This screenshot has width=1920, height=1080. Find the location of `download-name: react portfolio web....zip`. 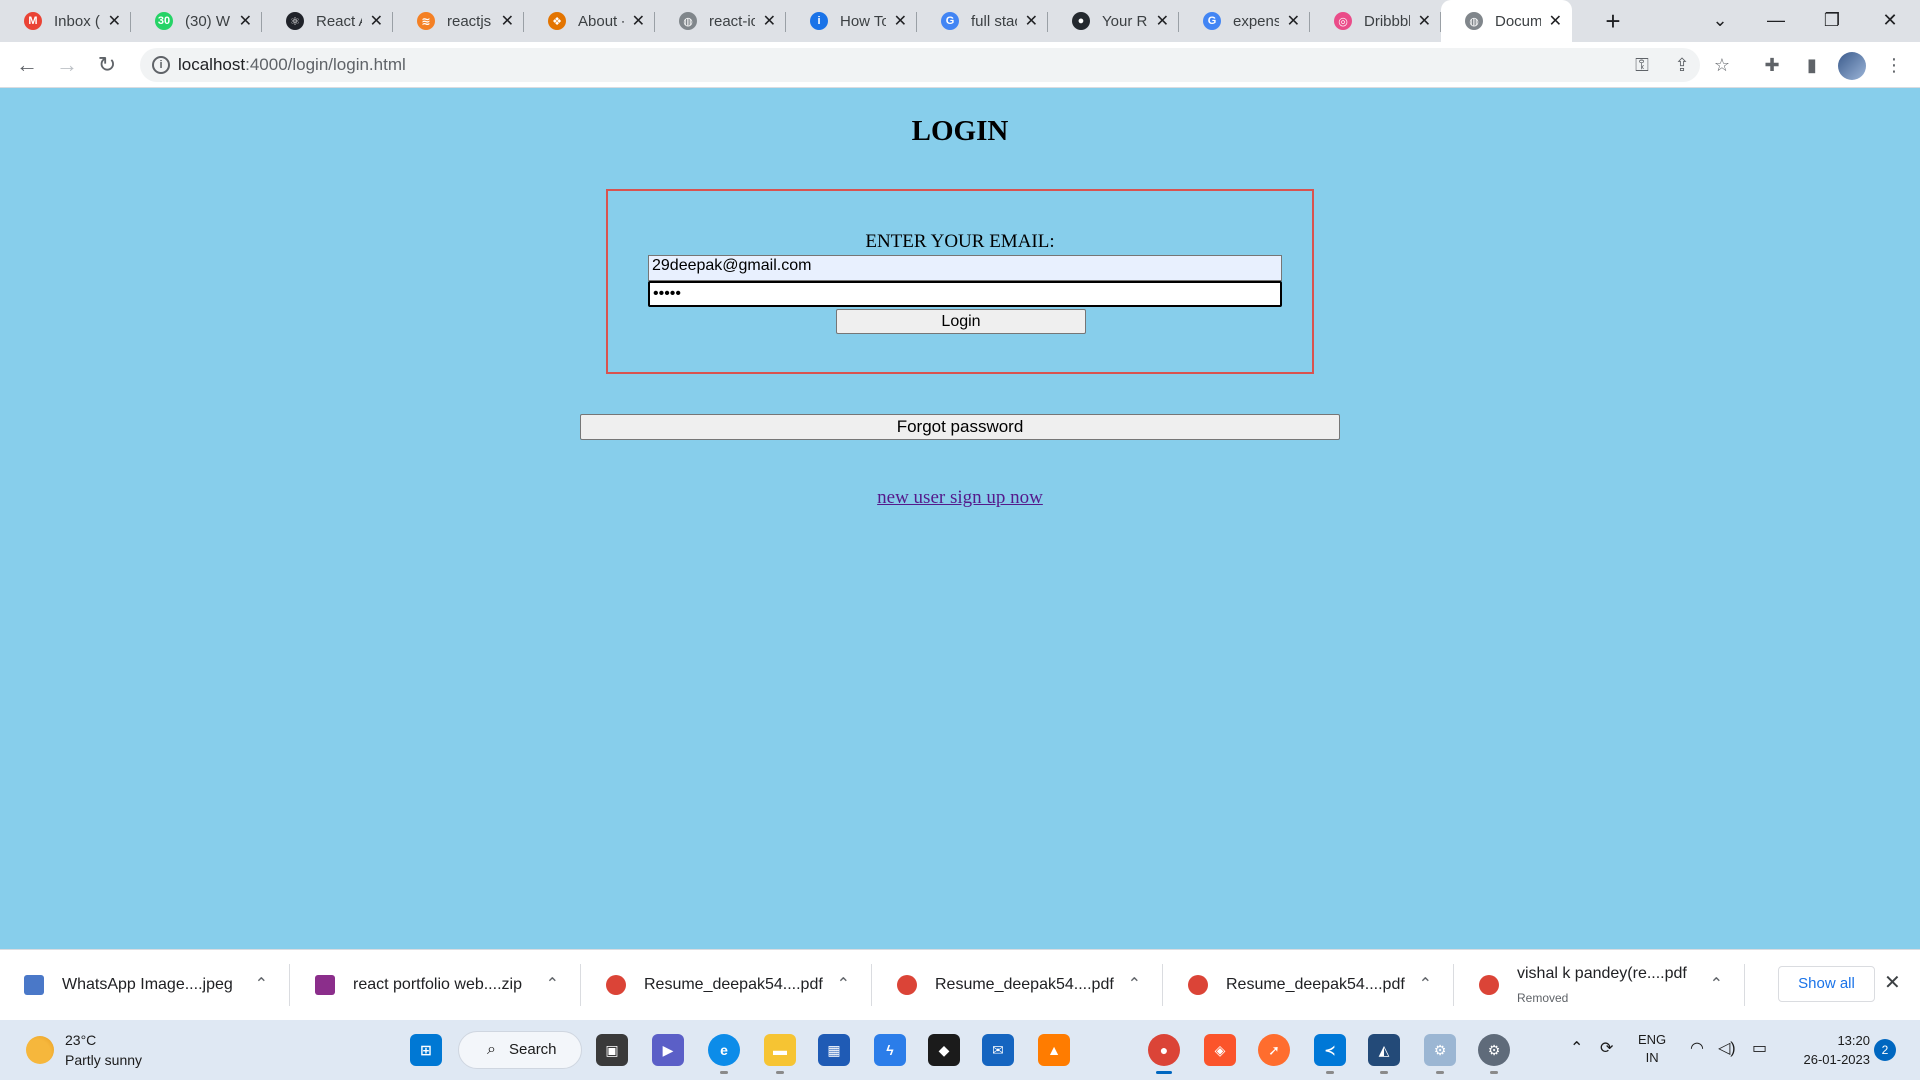

download-name: react portfolio web....zip is located at coordinates (437, 984).